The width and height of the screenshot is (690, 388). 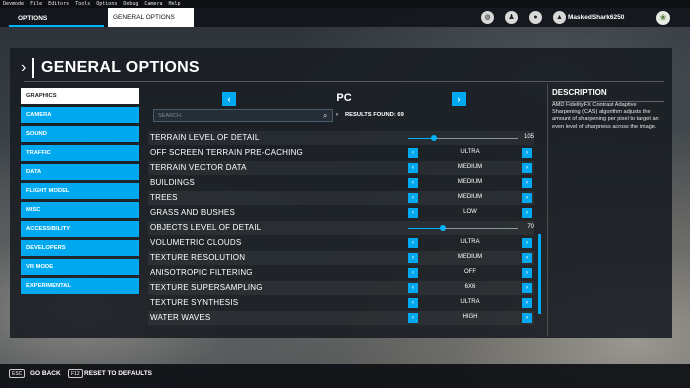 I want to click on menu-item: DEVELOPERS, so click(x=80, y=248).